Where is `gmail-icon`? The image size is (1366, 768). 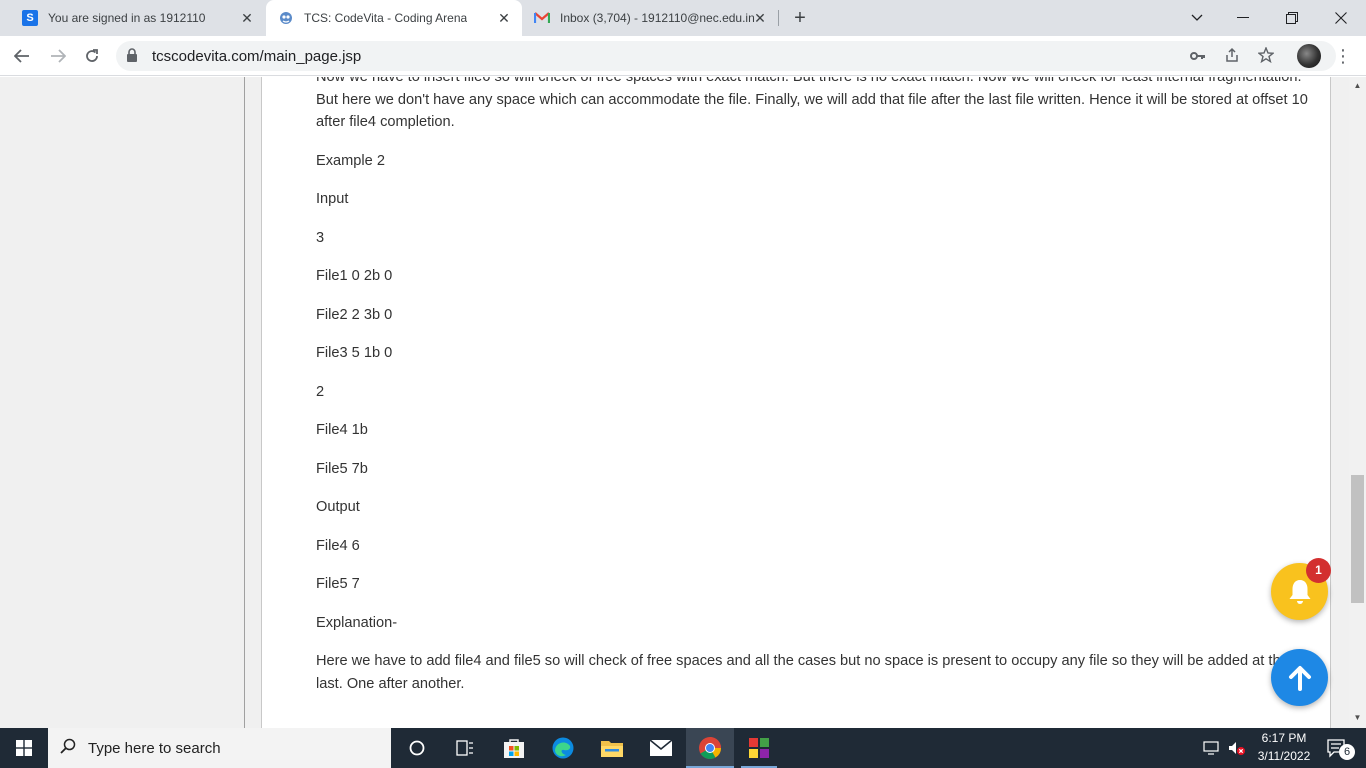
gmail-icon is located at coordinates (542, 18).